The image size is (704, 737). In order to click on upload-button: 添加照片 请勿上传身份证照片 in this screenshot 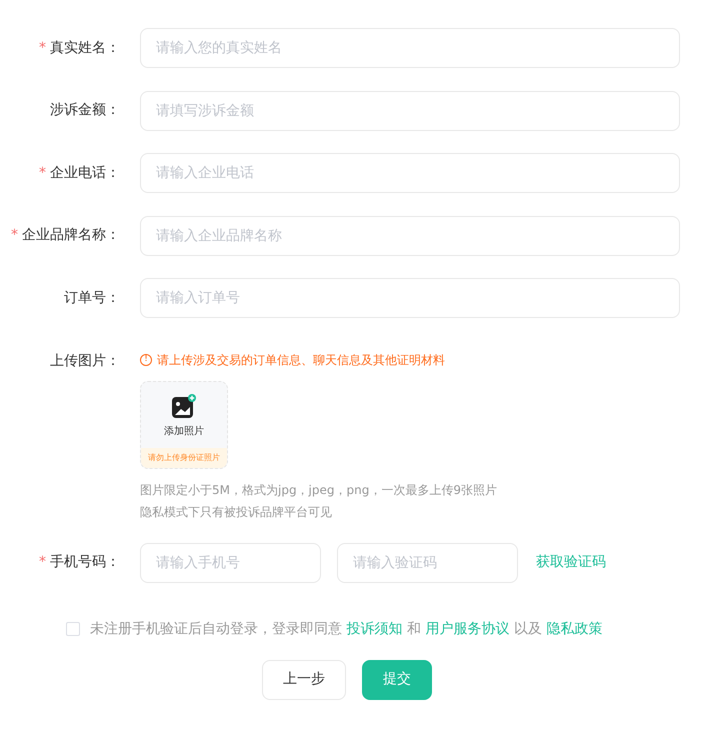, I will do `click(184, 424)`.